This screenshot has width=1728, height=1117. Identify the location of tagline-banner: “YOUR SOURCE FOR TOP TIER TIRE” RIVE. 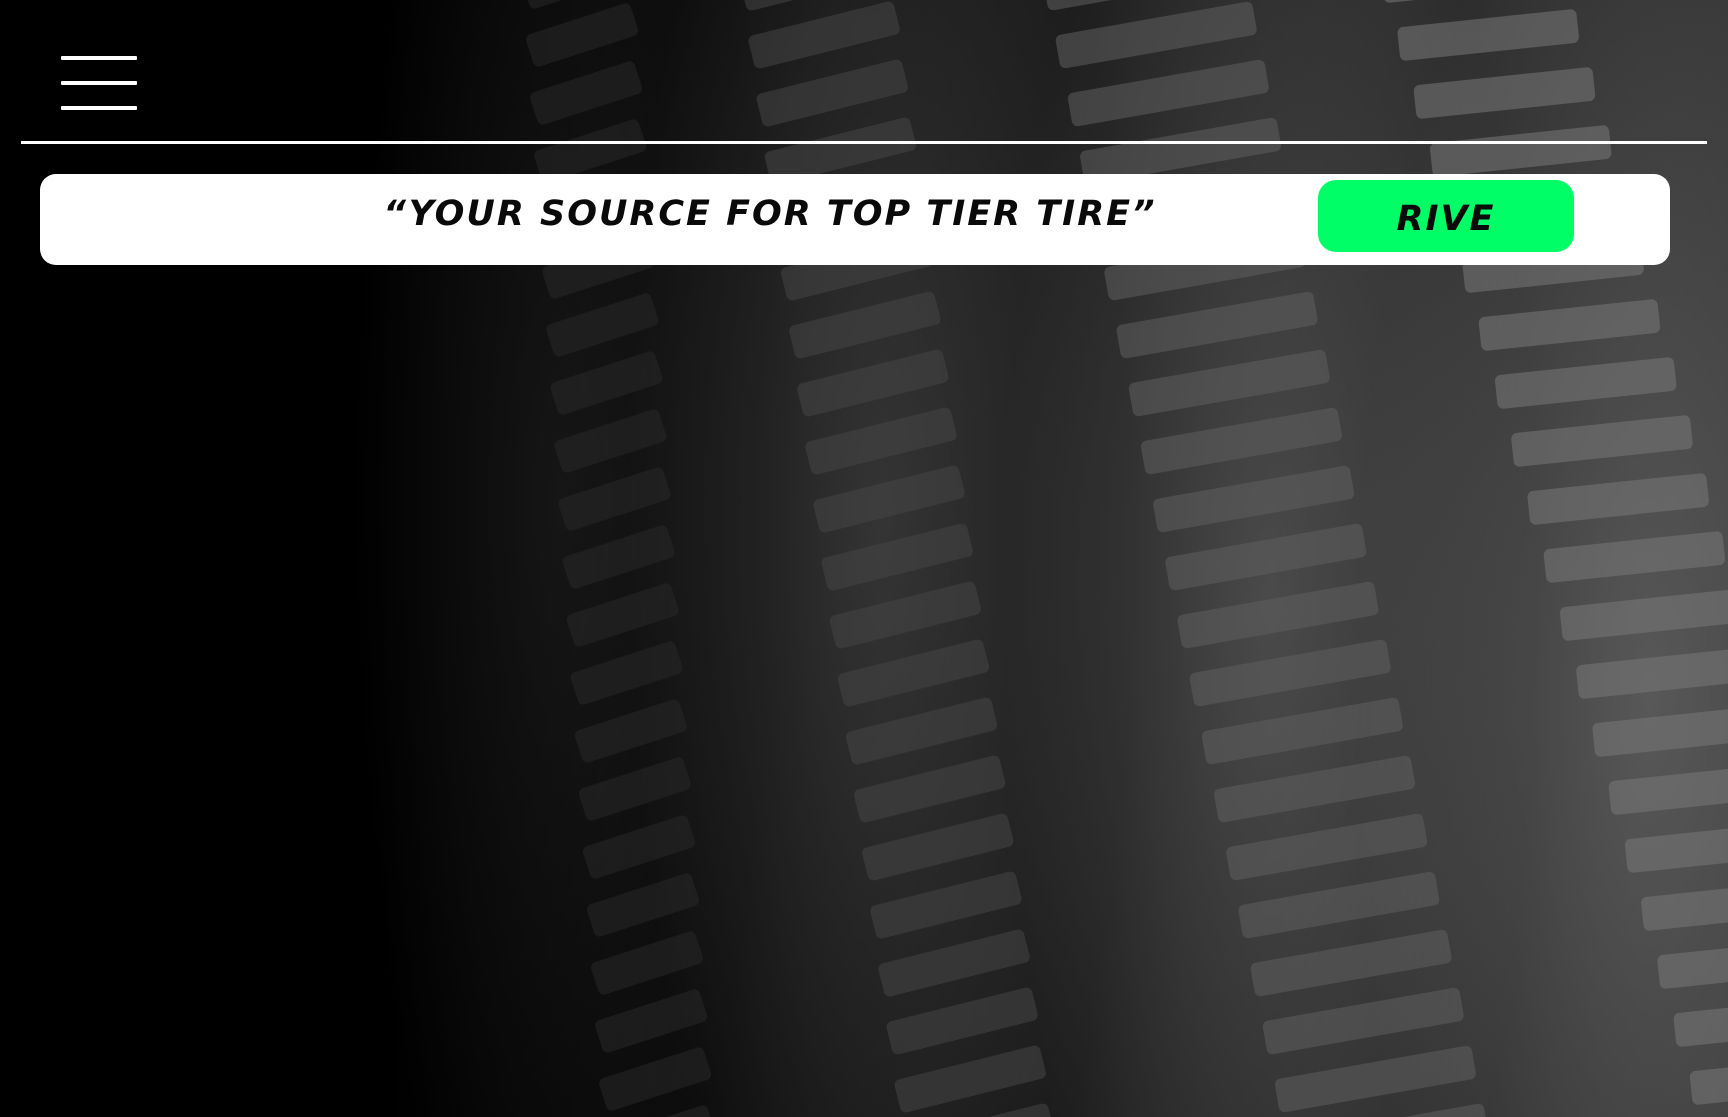
(855, 219).